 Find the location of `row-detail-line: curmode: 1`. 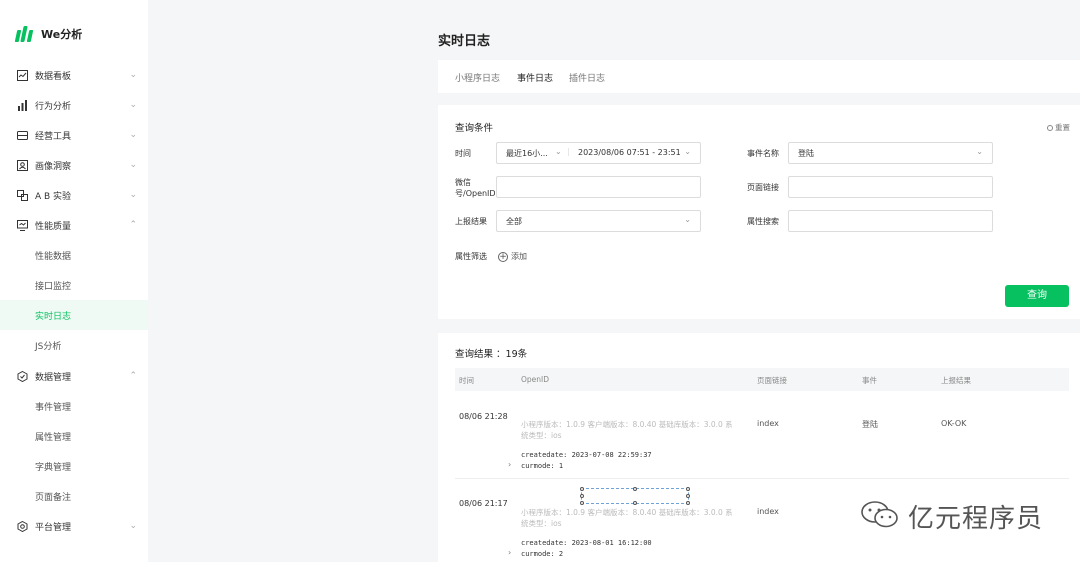

row-detail-line: curmode: 1 is located at coordinates (542, 466).